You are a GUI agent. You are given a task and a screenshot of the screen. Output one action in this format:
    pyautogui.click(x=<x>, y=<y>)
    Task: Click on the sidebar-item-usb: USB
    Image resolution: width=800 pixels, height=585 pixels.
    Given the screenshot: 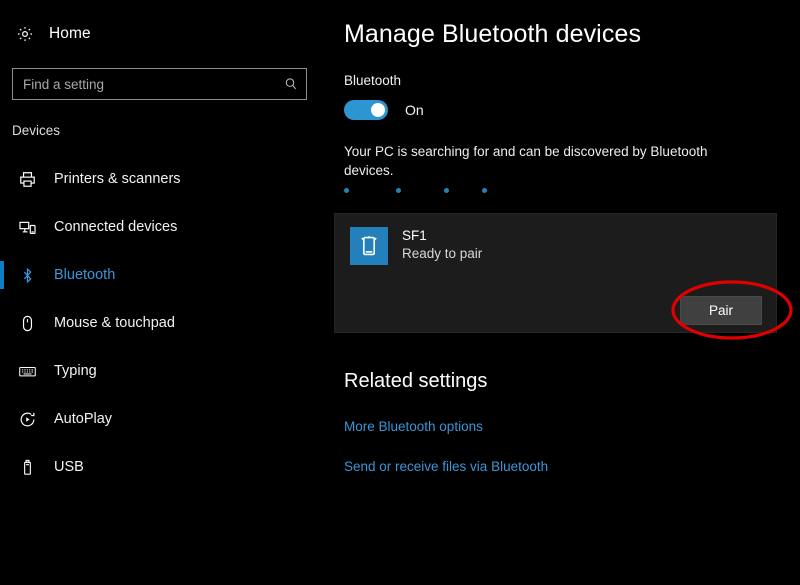 What is the action you would take?
    pyautogui.click(x=160, y=467)
    